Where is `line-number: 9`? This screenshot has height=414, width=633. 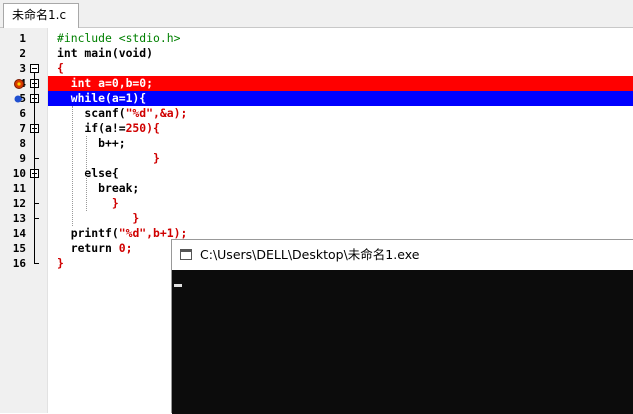 line-number: 9 is located at coordinates (22, 158).